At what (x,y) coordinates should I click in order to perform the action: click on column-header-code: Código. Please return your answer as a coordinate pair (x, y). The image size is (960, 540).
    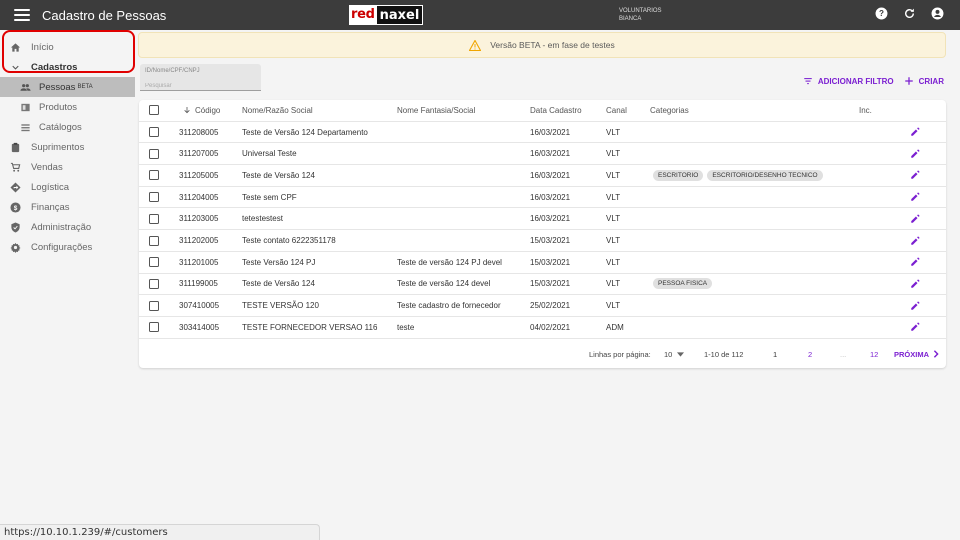
    Looking at the image, I should click on (201, 110).